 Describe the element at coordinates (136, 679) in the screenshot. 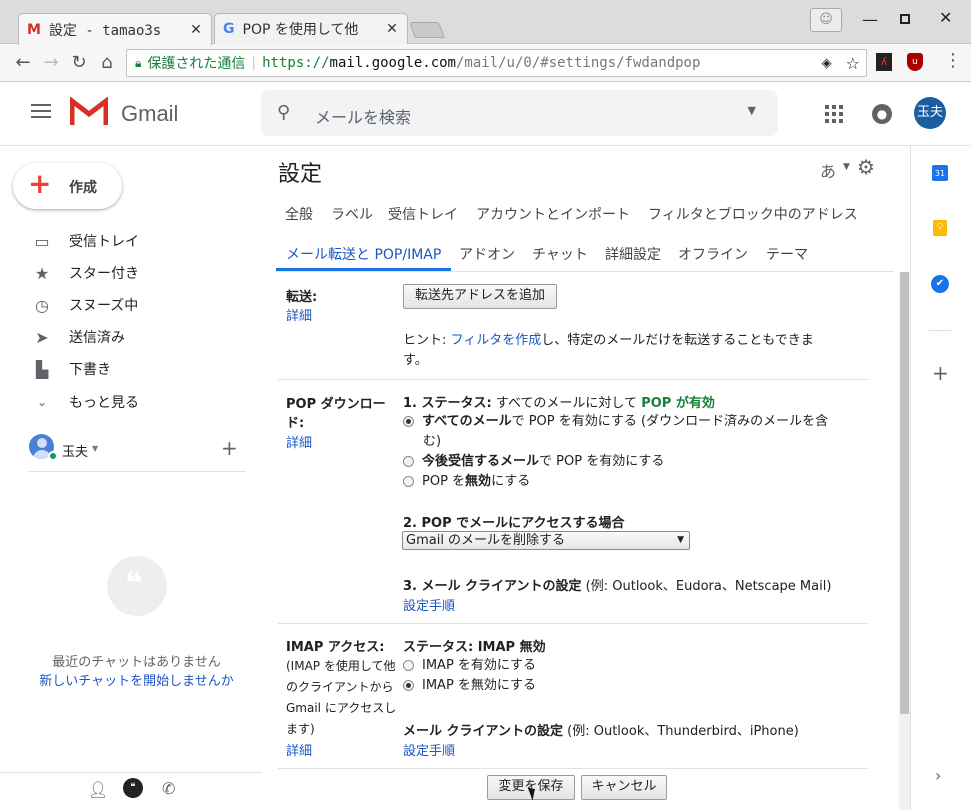

I see `start-chat-link: 新しいチャットを開始しませんか` at that location.